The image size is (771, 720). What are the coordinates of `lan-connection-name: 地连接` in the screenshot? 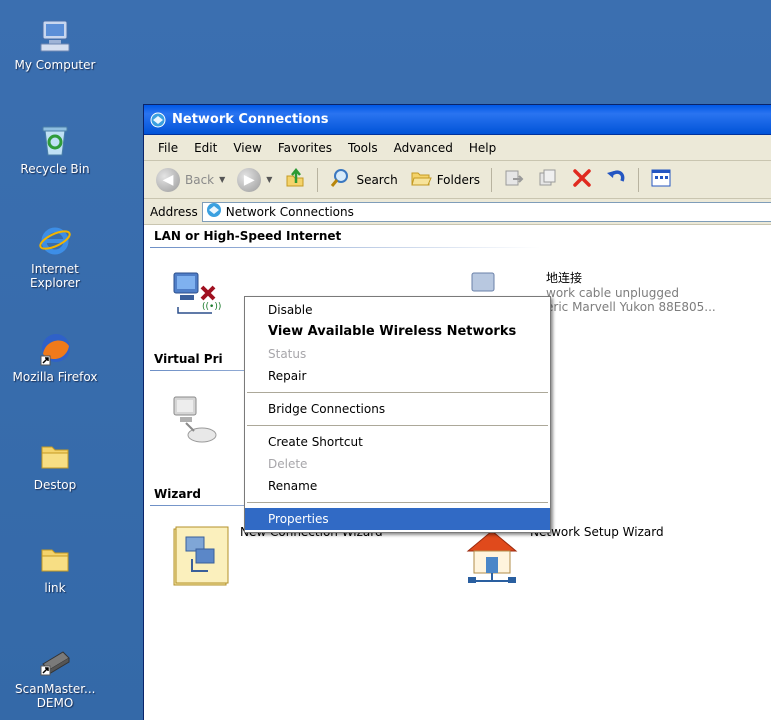 It's located at (564, 278).